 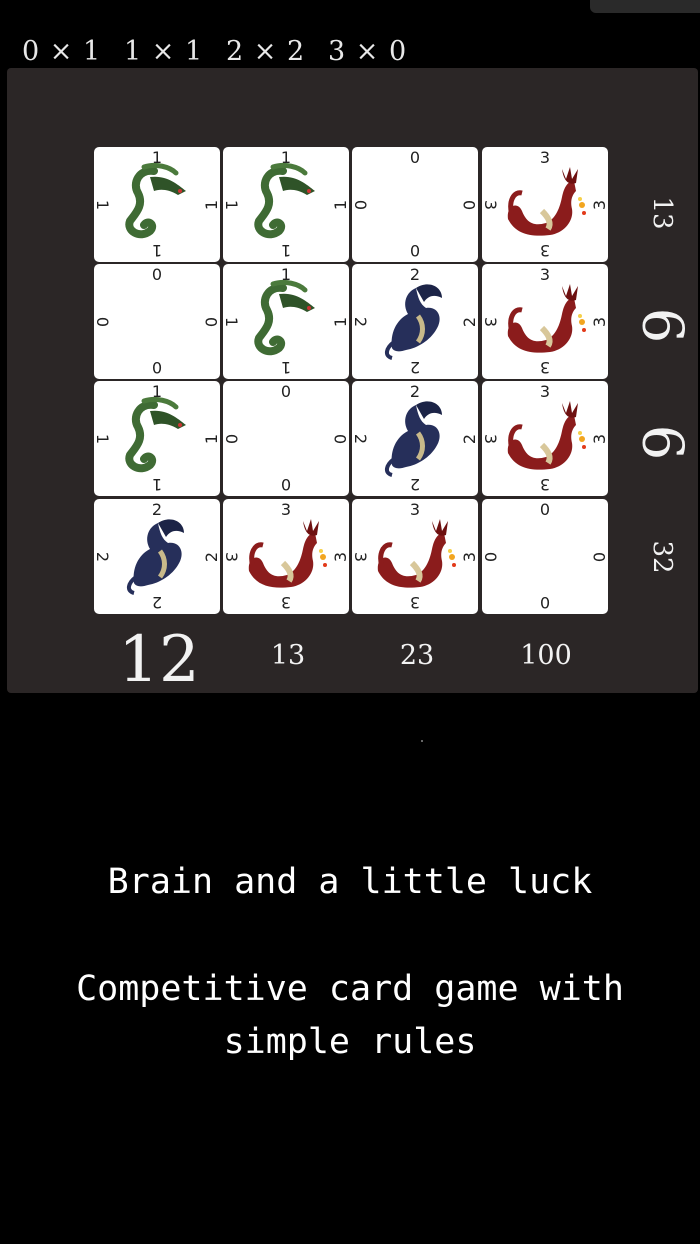 What do you see at coordinates (662, 213) in the screenshot?
I see `row-score-1: 13` at bounding box center [662, 213].